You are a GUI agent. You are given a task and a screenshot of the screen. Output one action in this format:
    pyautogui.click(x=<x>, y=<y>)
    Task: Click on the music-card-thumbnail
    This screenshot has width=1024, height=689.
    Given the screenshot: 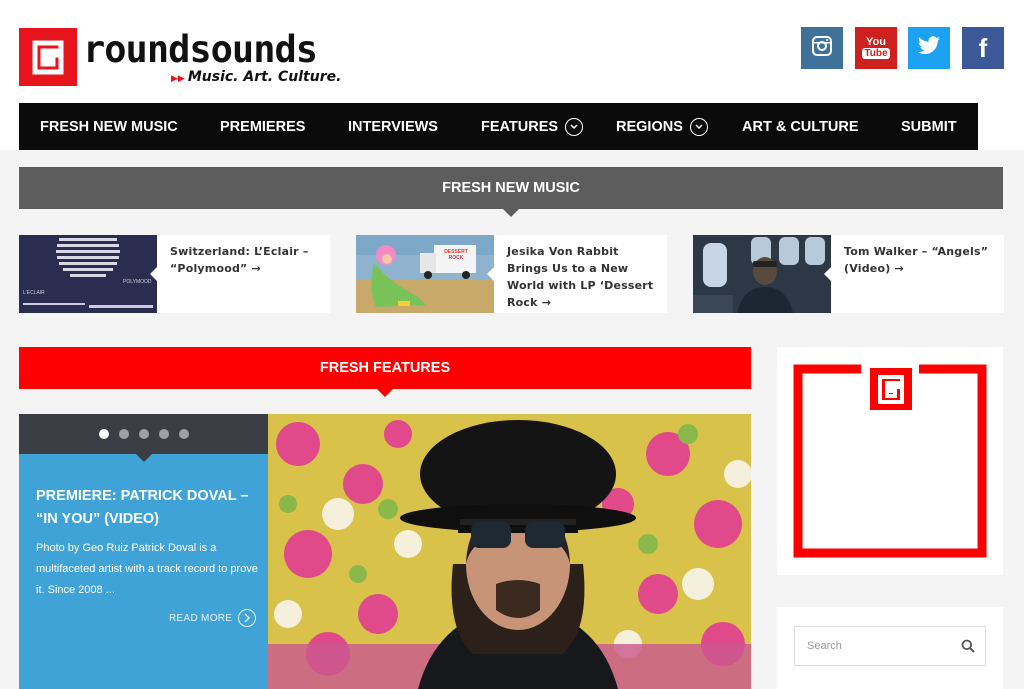 What is the action you would take?
    pyautogui.click(x=762, y=274)
    